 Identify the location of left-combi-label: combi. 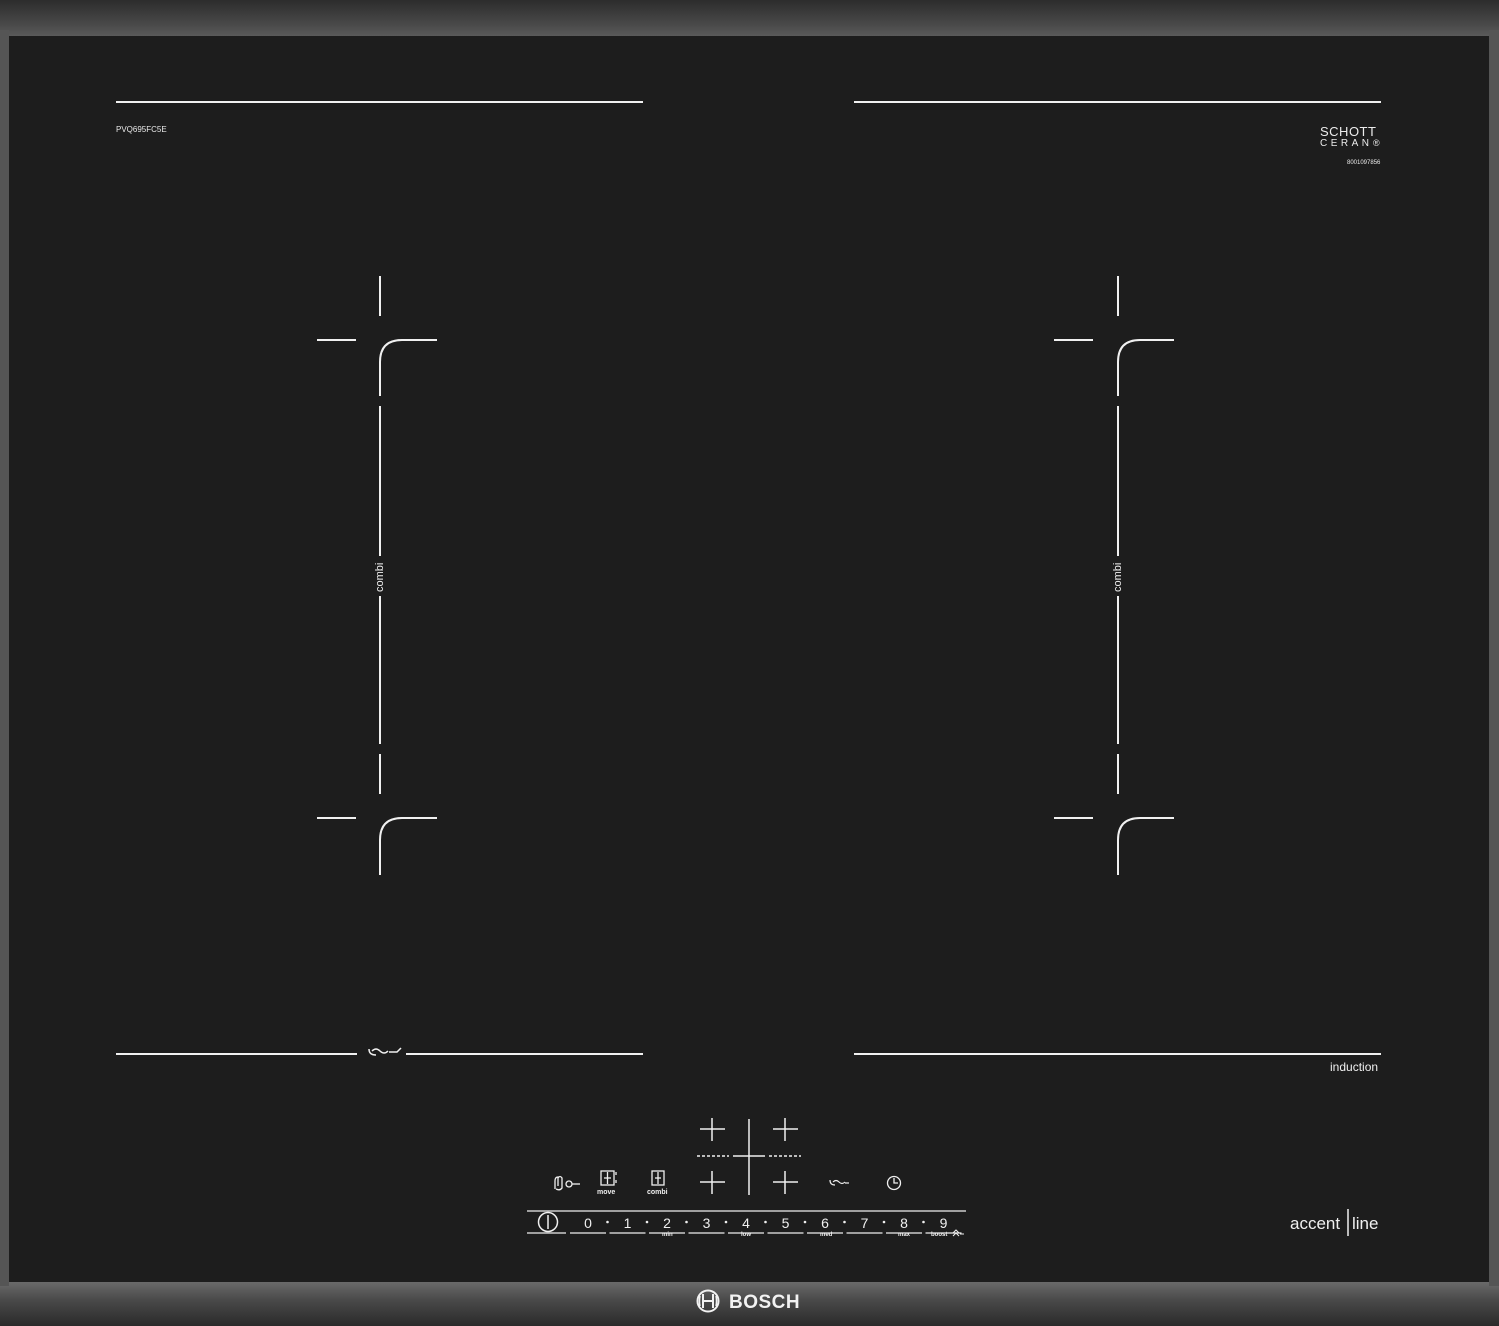
(380, 577).